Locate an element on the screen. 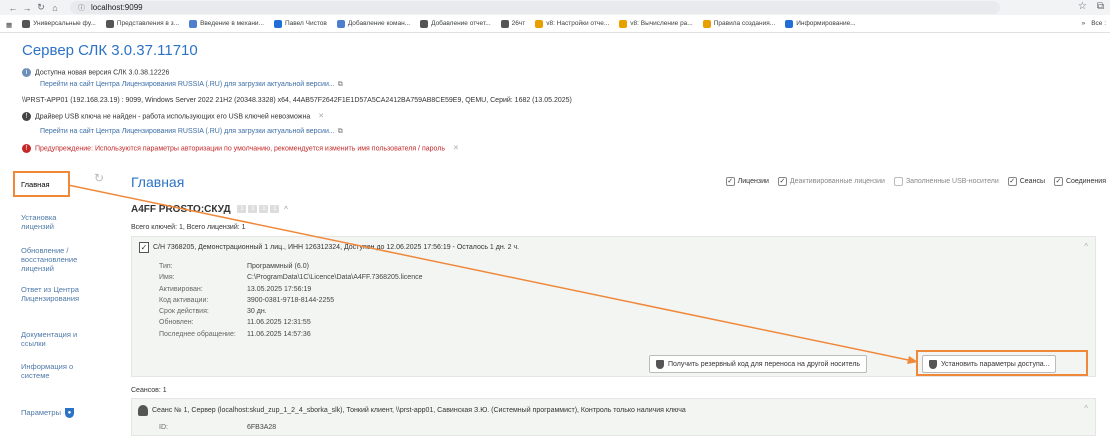 The image size is (1110, 436). sidebar-item-settings: Параметры ● is located at coordinates (47, 413).